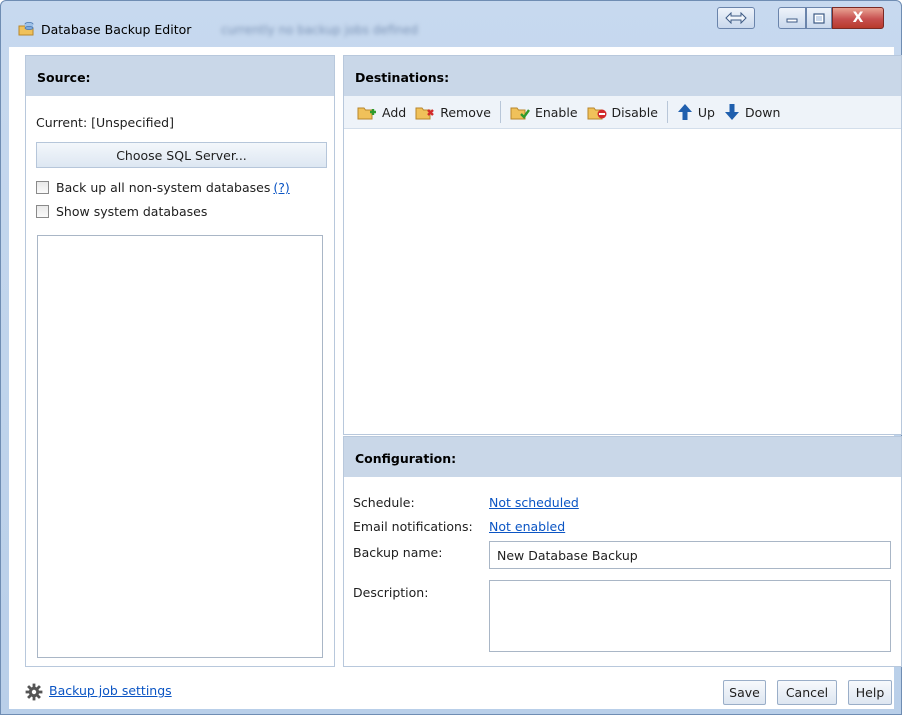  I want to click on current-label: Current:, so click(62, 122).